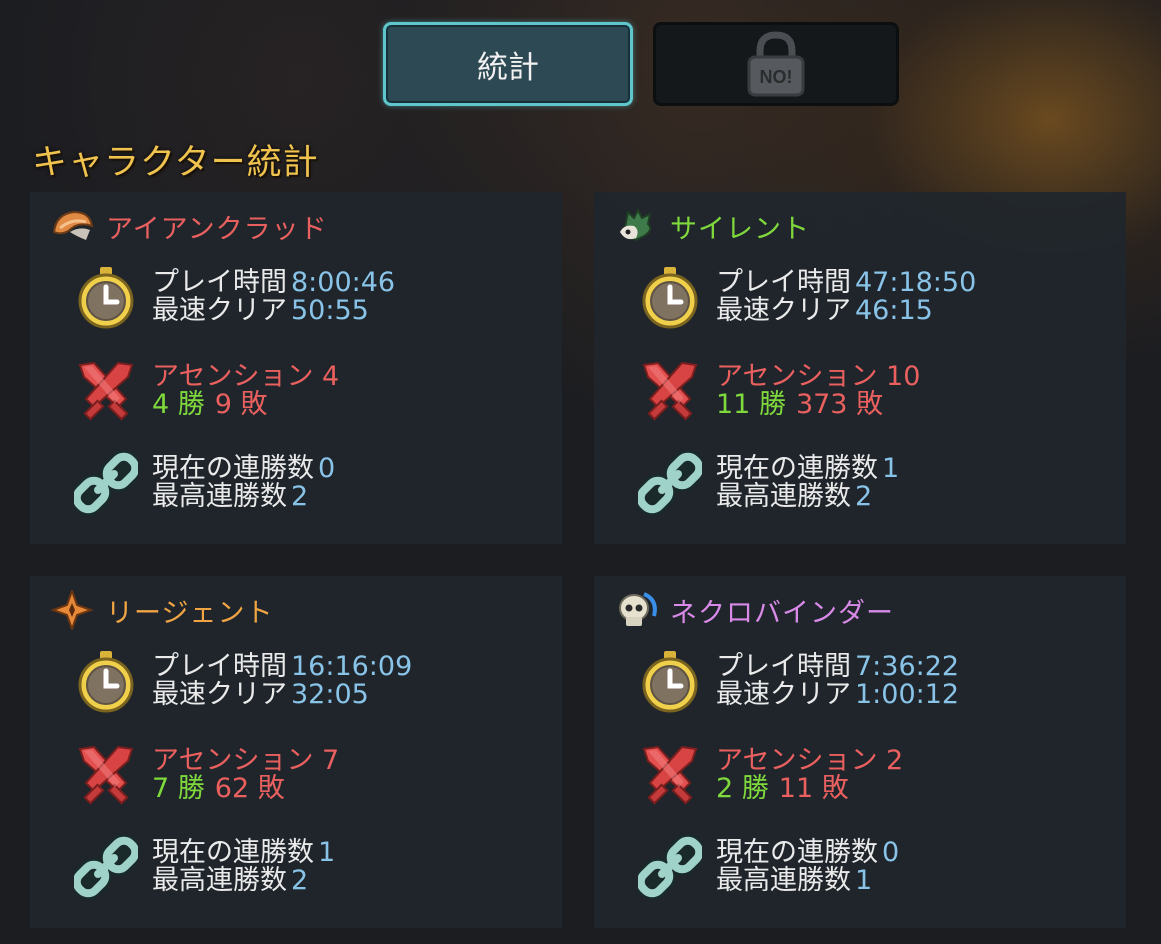  Describe the element at coordinates (190, 613) in the screenshot. I see `character-name: リージェント` at that location.